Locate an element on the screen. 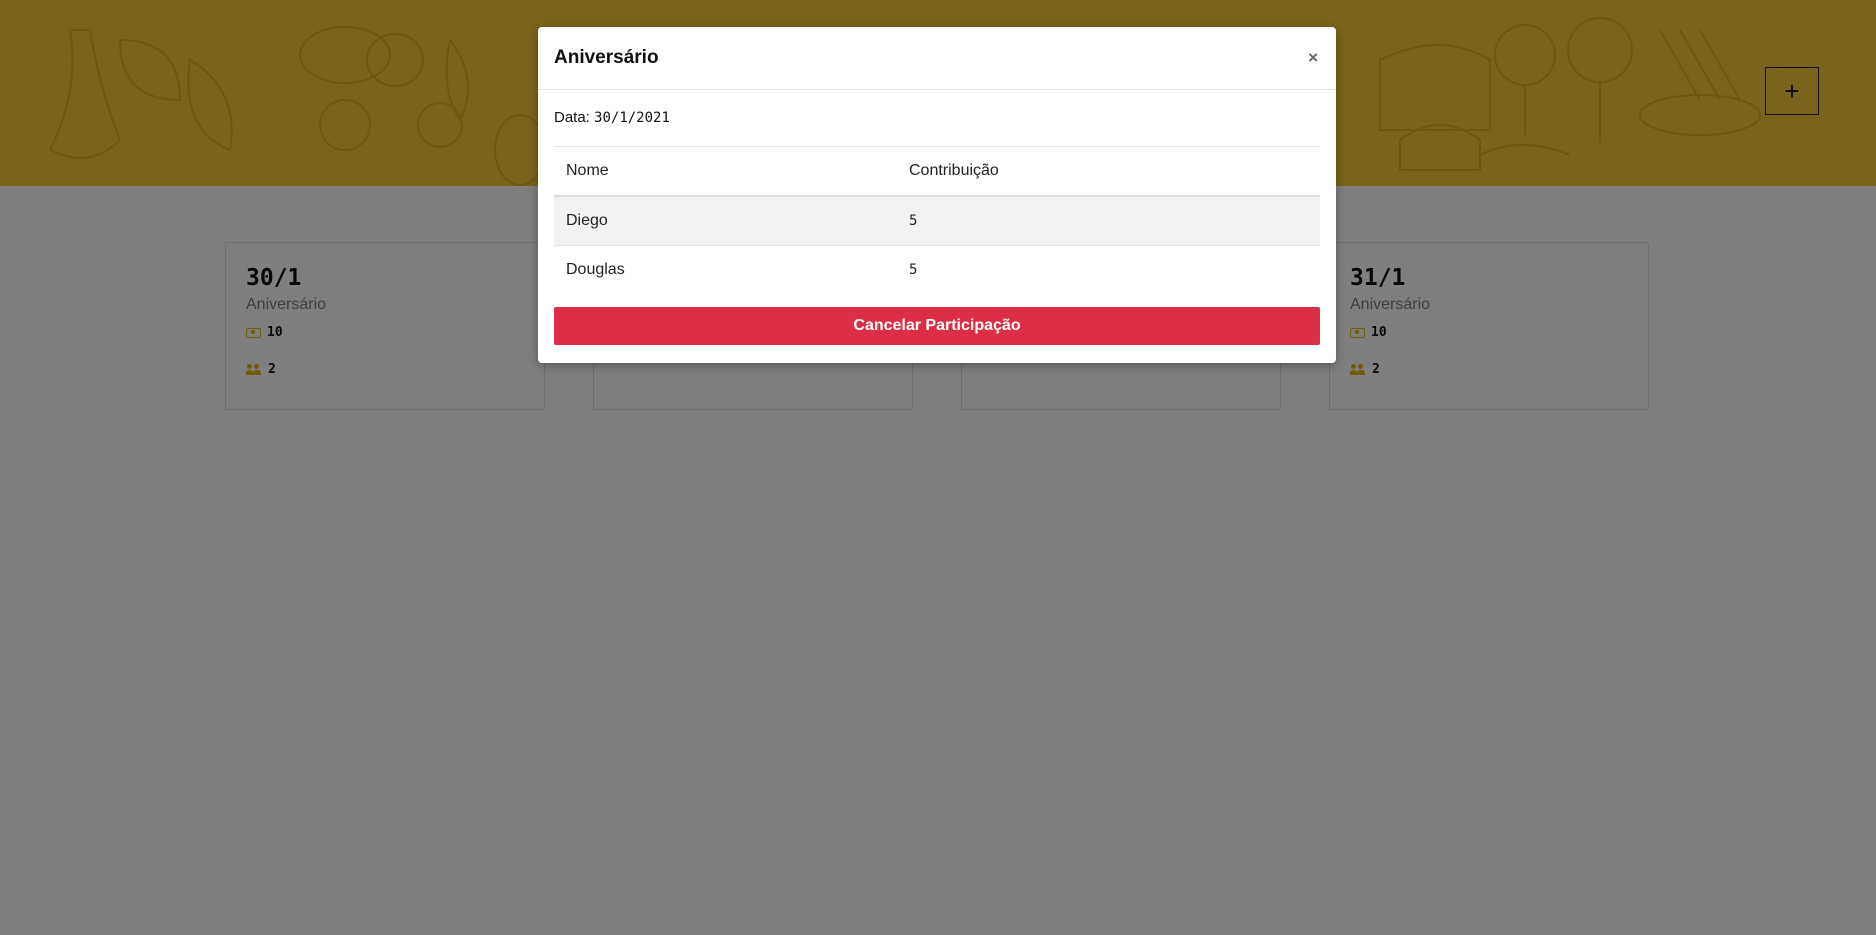 The image size is (1876, 935). date-label: Data: is located at coordinates (572, 117).